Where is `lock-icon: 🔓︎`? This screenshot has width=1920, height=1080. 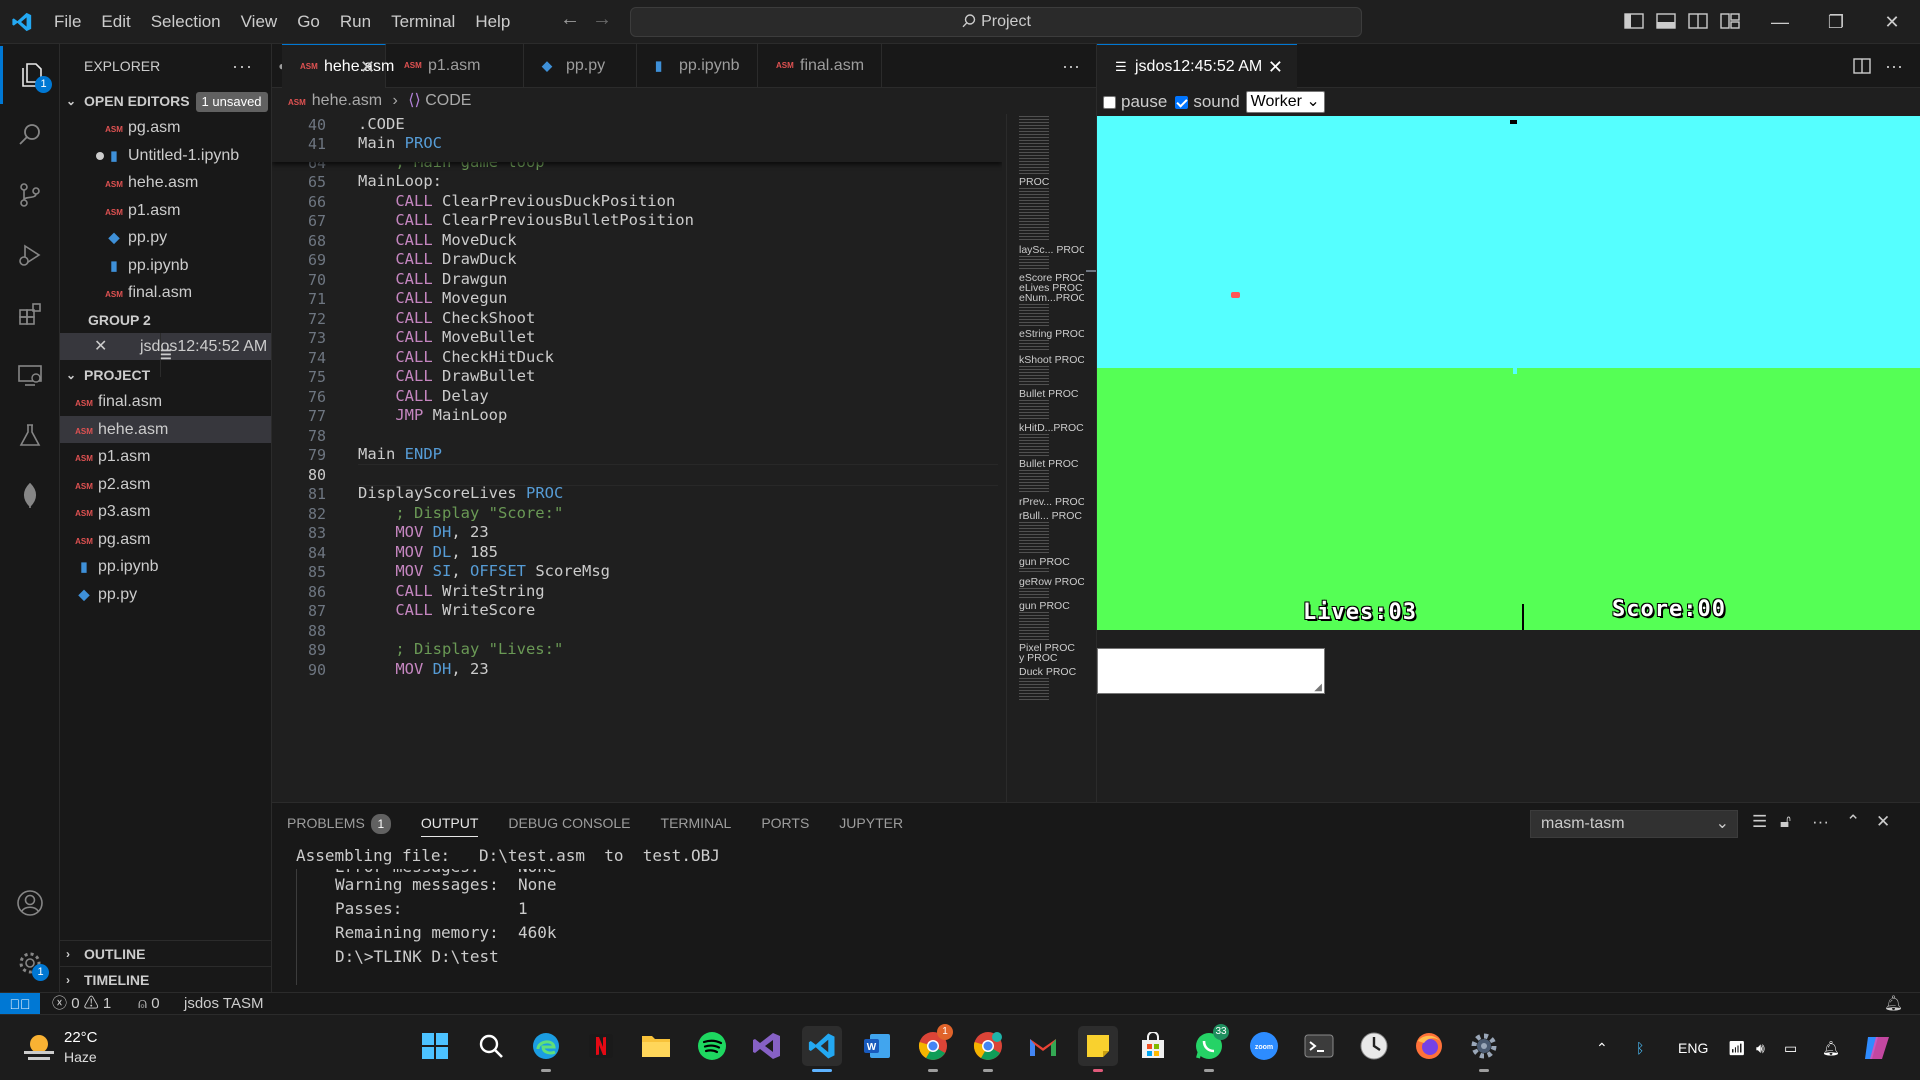
lock-icon: 🔓︎ is located at coordinates (1785, 822).